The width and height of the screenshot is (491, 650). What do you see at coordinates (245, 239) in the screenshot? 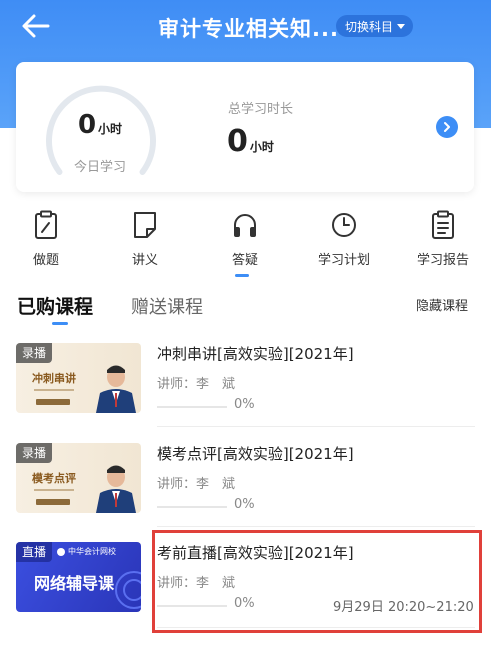
I see `nav-qa: 答疑` at bounding box center [245, 239].